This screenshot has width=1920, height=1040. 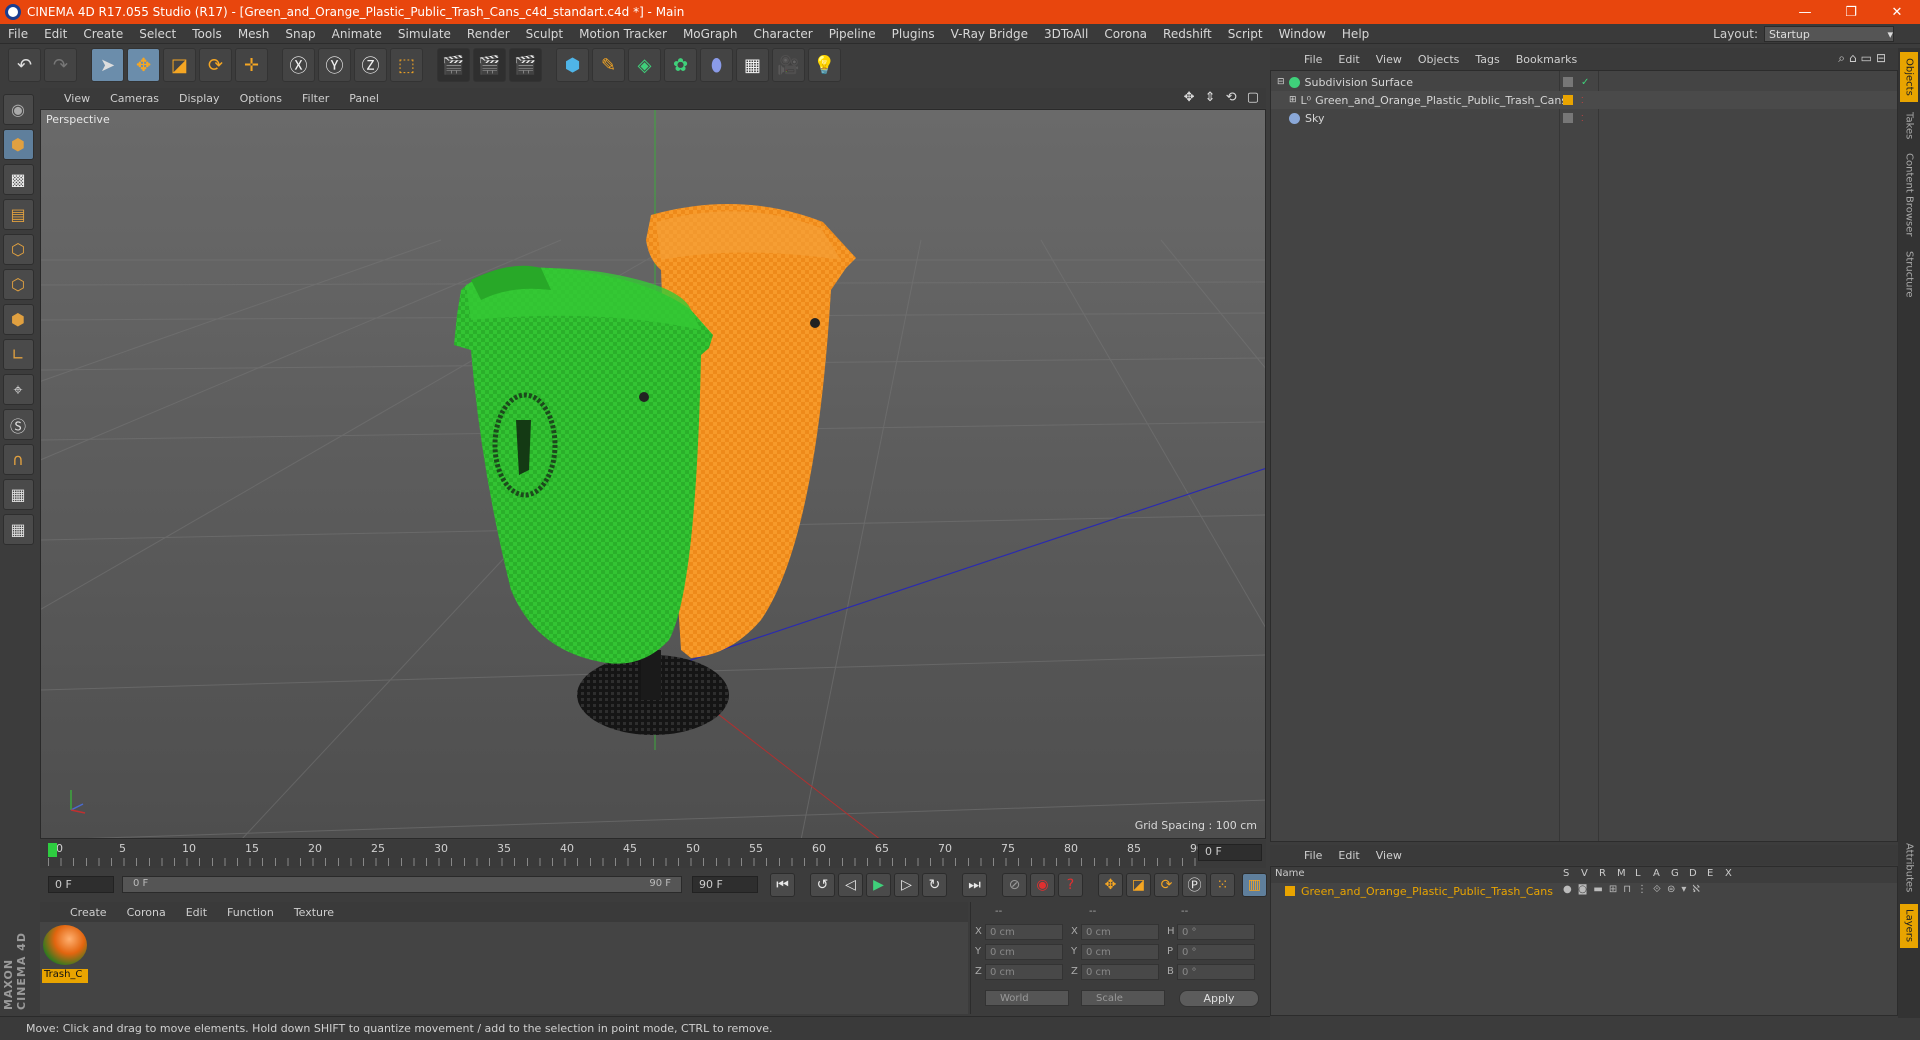 I want to click on tab-structure: Structure, so click(x=1909, y=274).